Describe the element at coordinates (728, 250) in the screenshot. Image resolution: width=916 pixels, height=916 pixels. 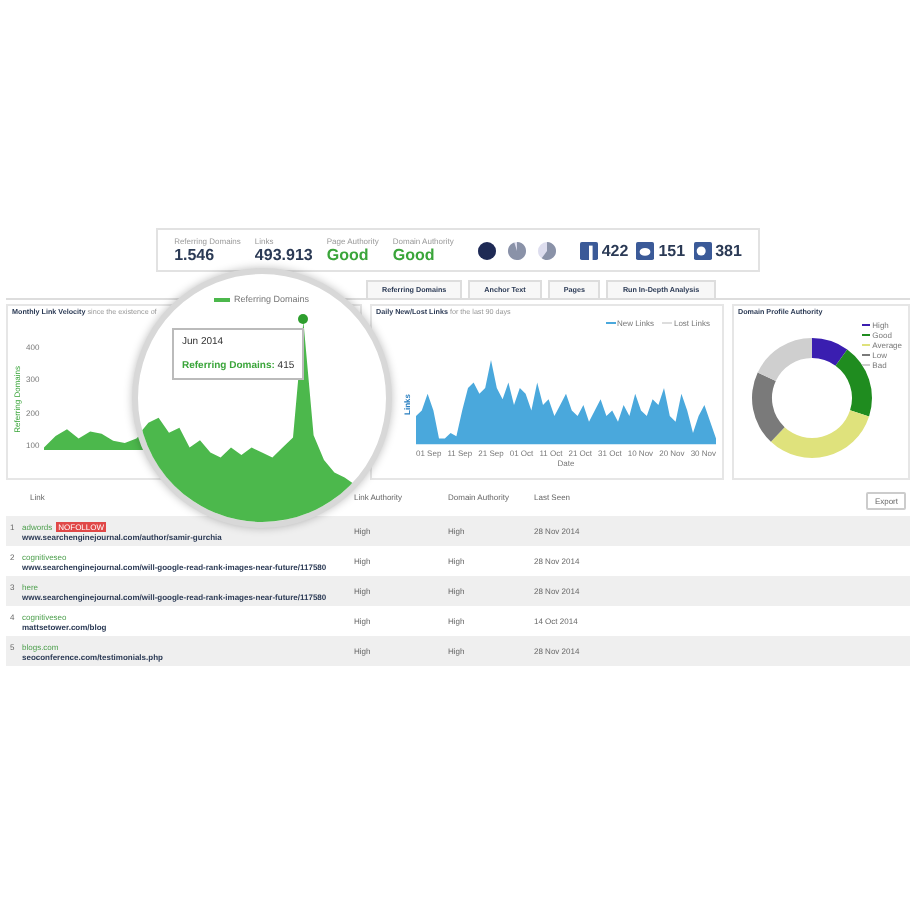
I see `share-count: 381` at that location.